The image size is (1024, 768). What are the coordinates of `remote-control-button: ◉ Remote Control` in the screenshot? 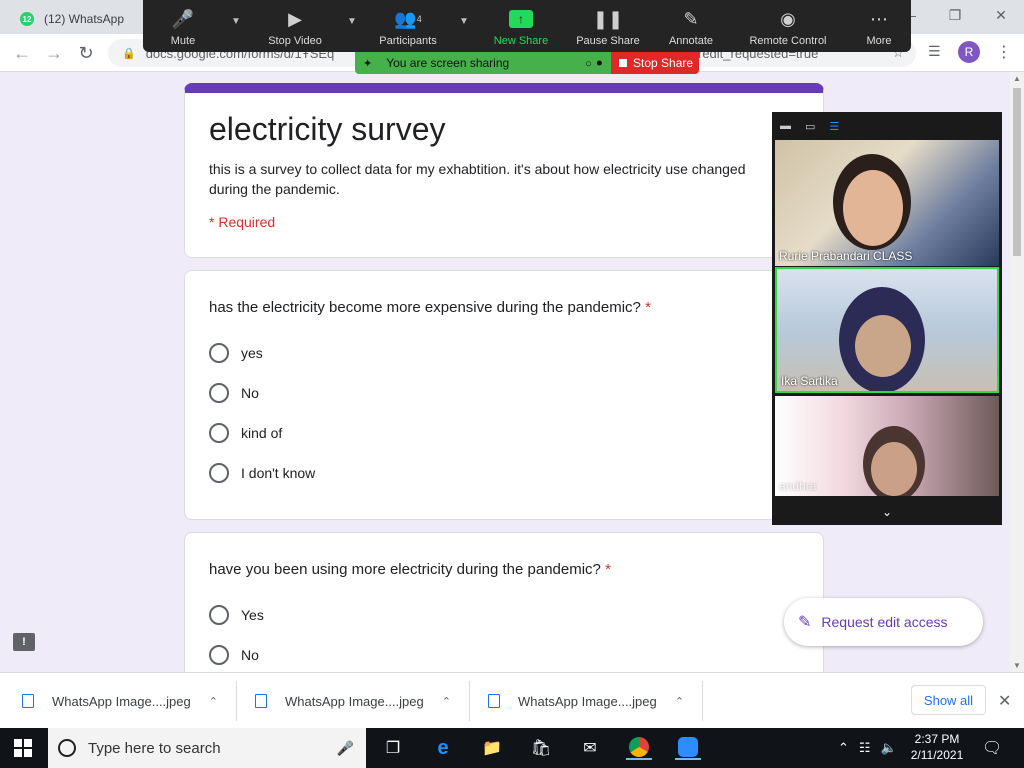 It's located at (788, 26).